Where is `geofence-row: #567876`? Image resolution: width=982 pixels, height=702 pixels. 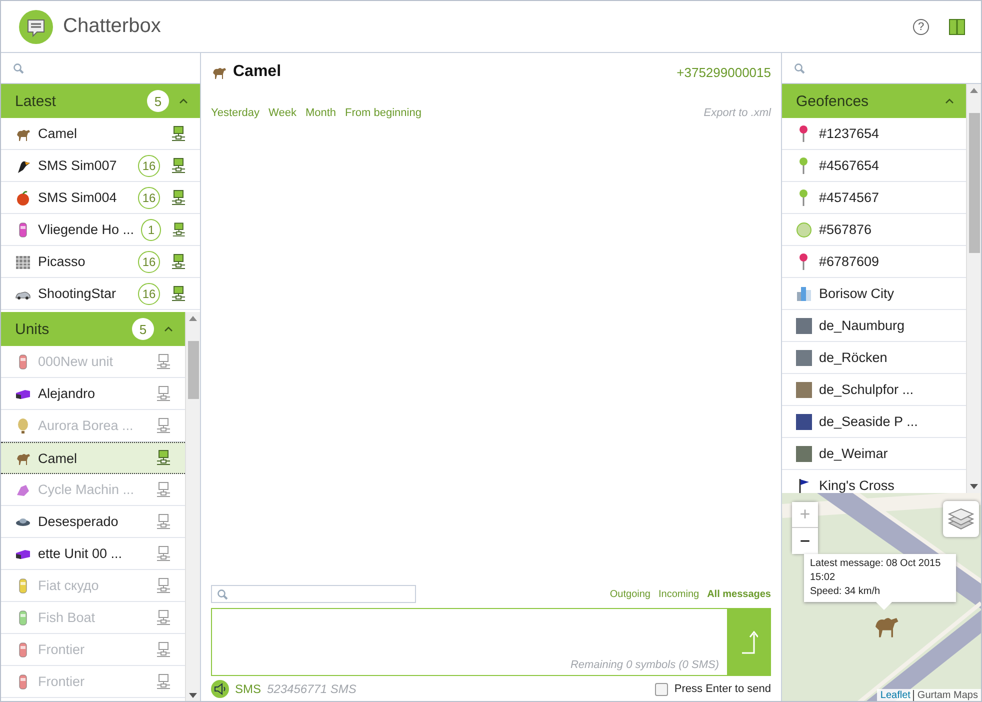
geofence-row: #567876 is located at coordinates (874, 230).